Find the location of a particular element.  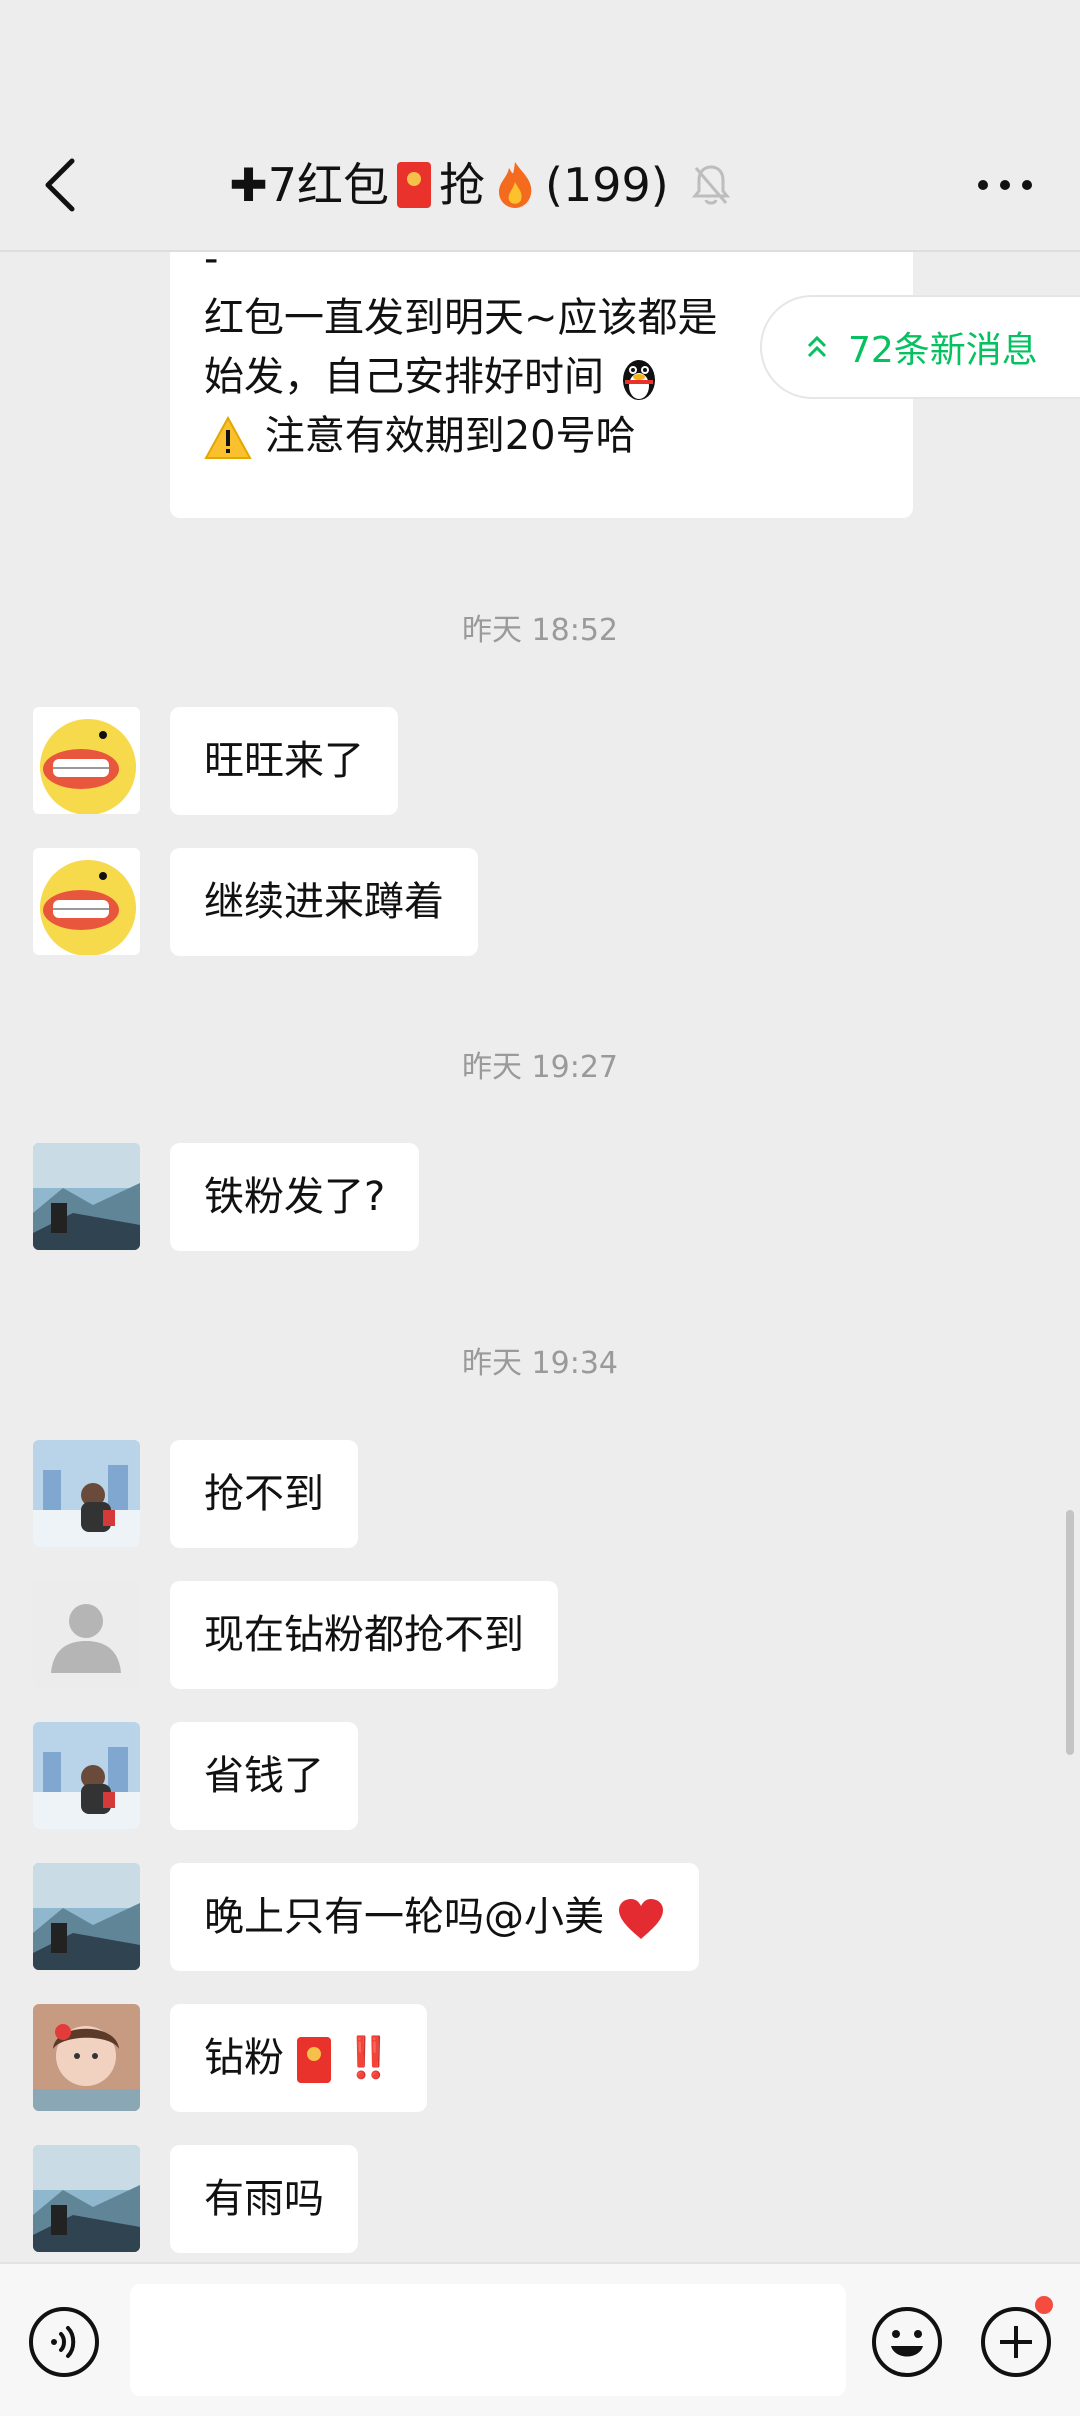

title-middle: 抢 is located at coordinates (462, 185).